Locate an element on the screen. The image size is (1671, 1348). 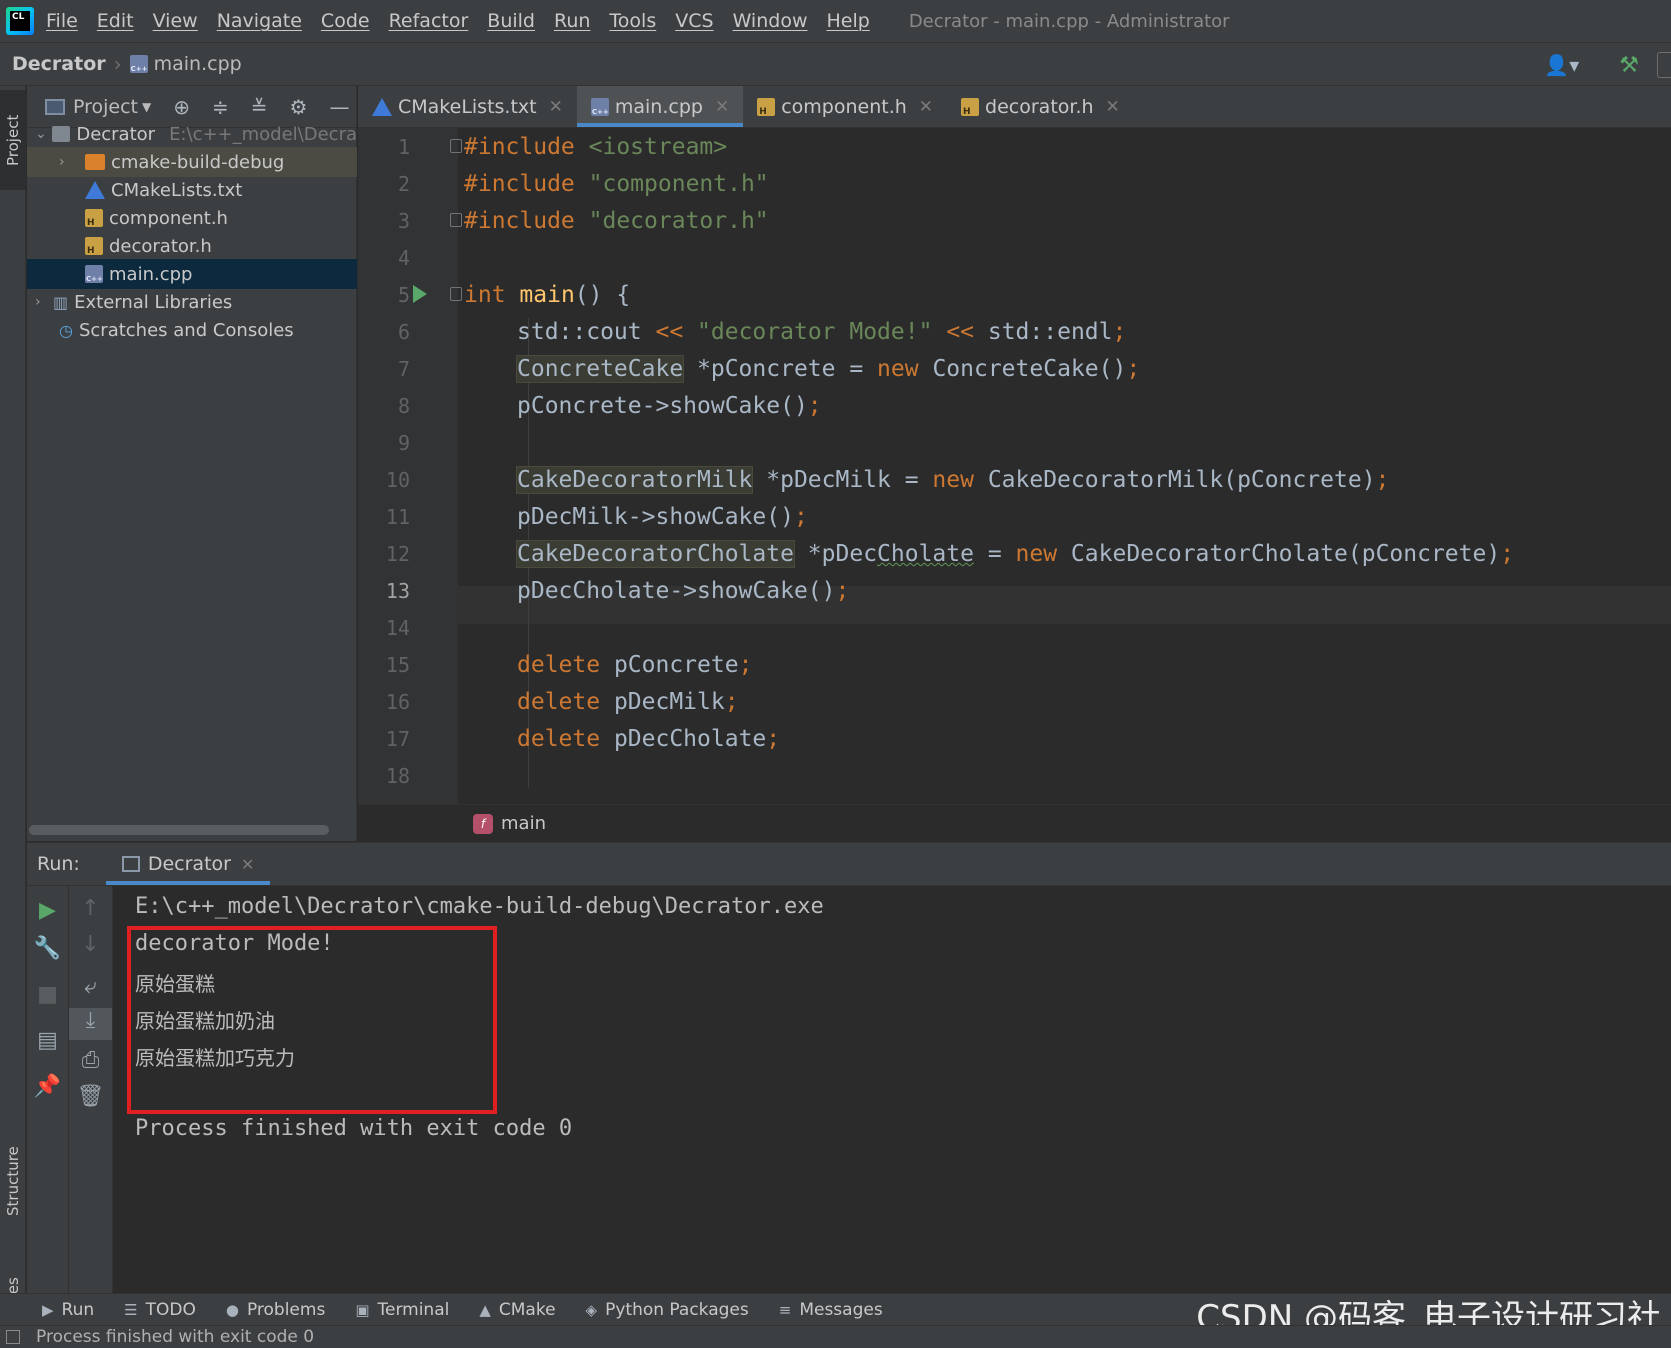
tool-button-run: ▶ Run is located at coordinates (68, 1310).